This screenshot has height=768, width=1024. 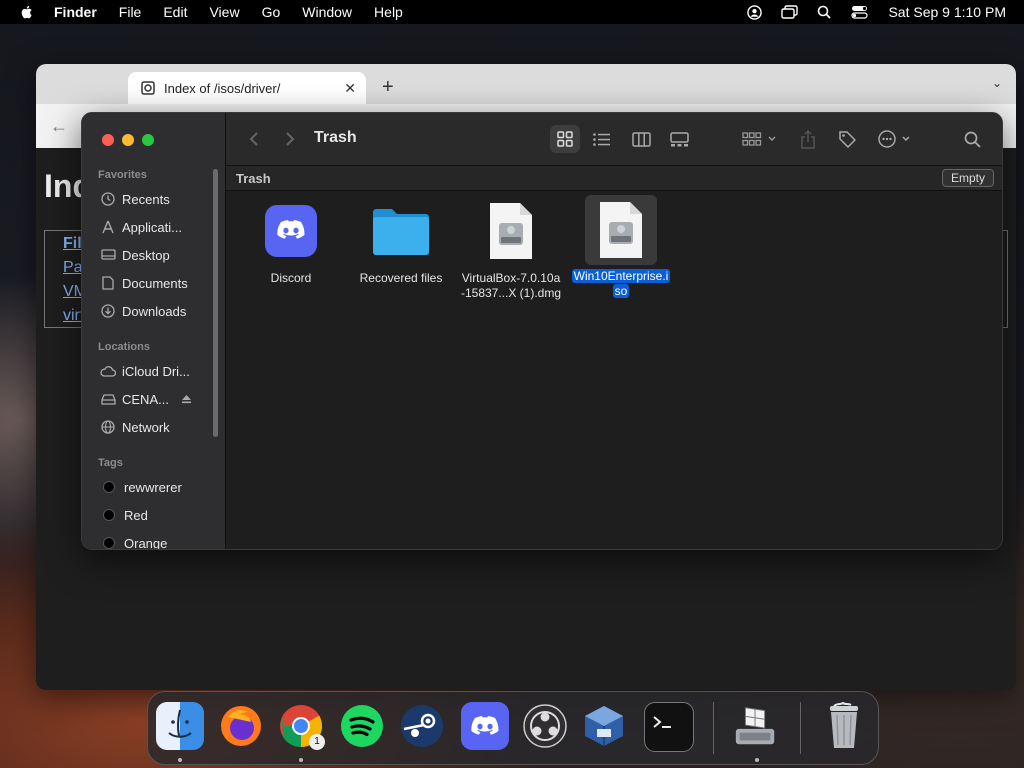 I want to click on menu-view: View, so click(x=224, y=12).